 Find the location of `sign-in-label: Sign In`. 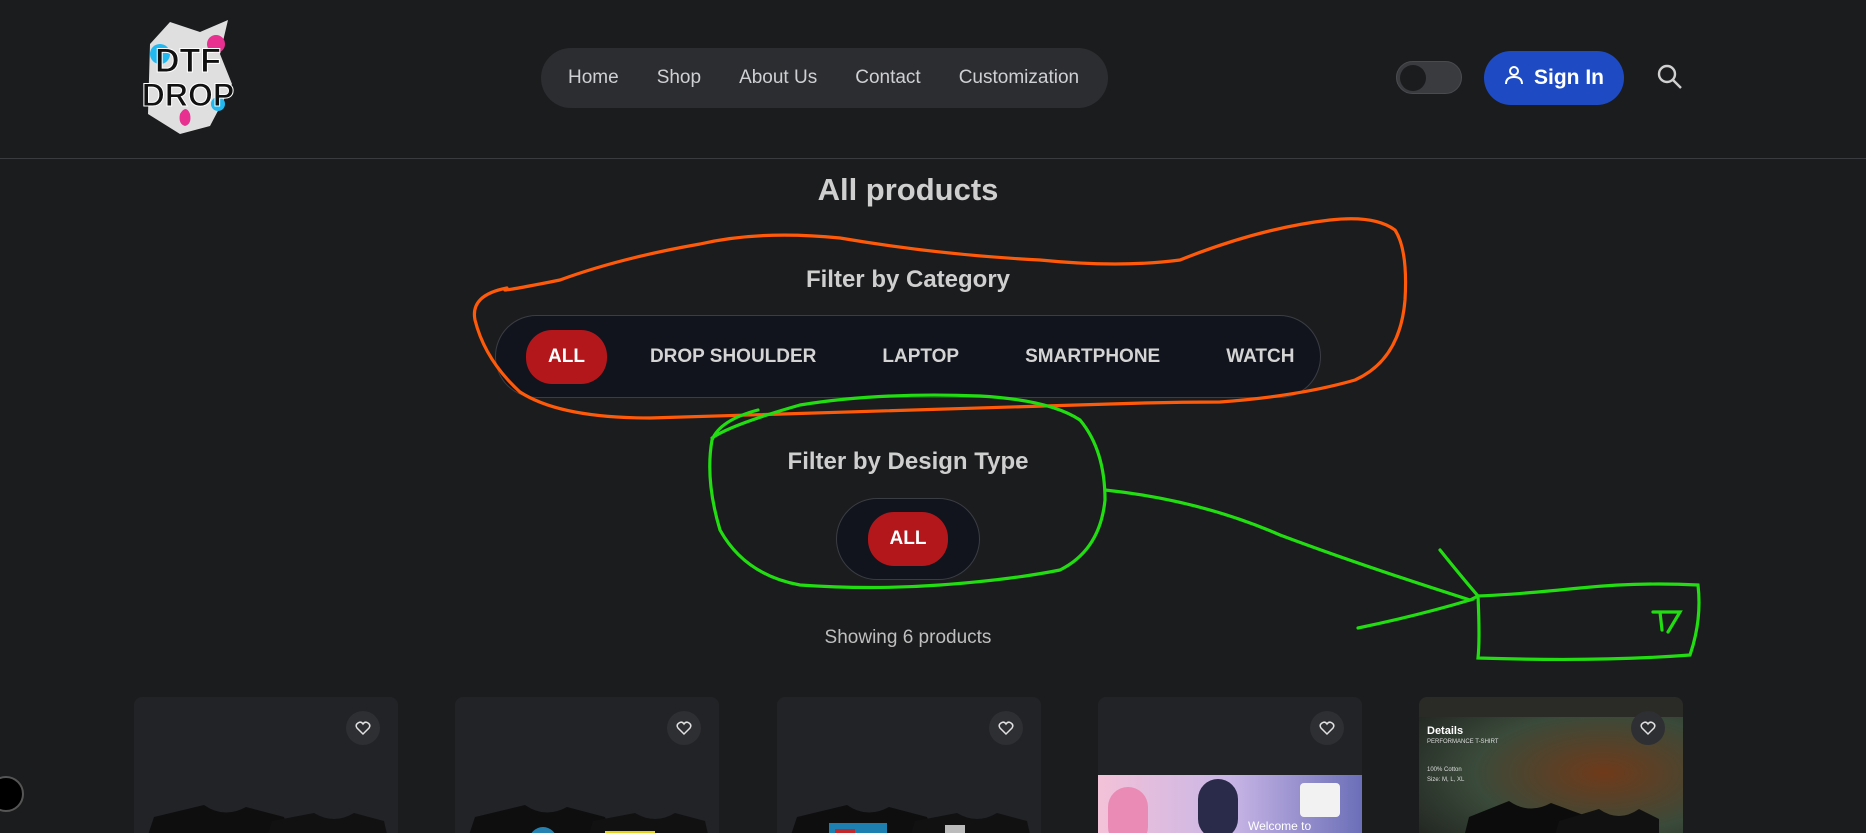

sign-in-label: Sign In is located at coordinates (1569, 77).